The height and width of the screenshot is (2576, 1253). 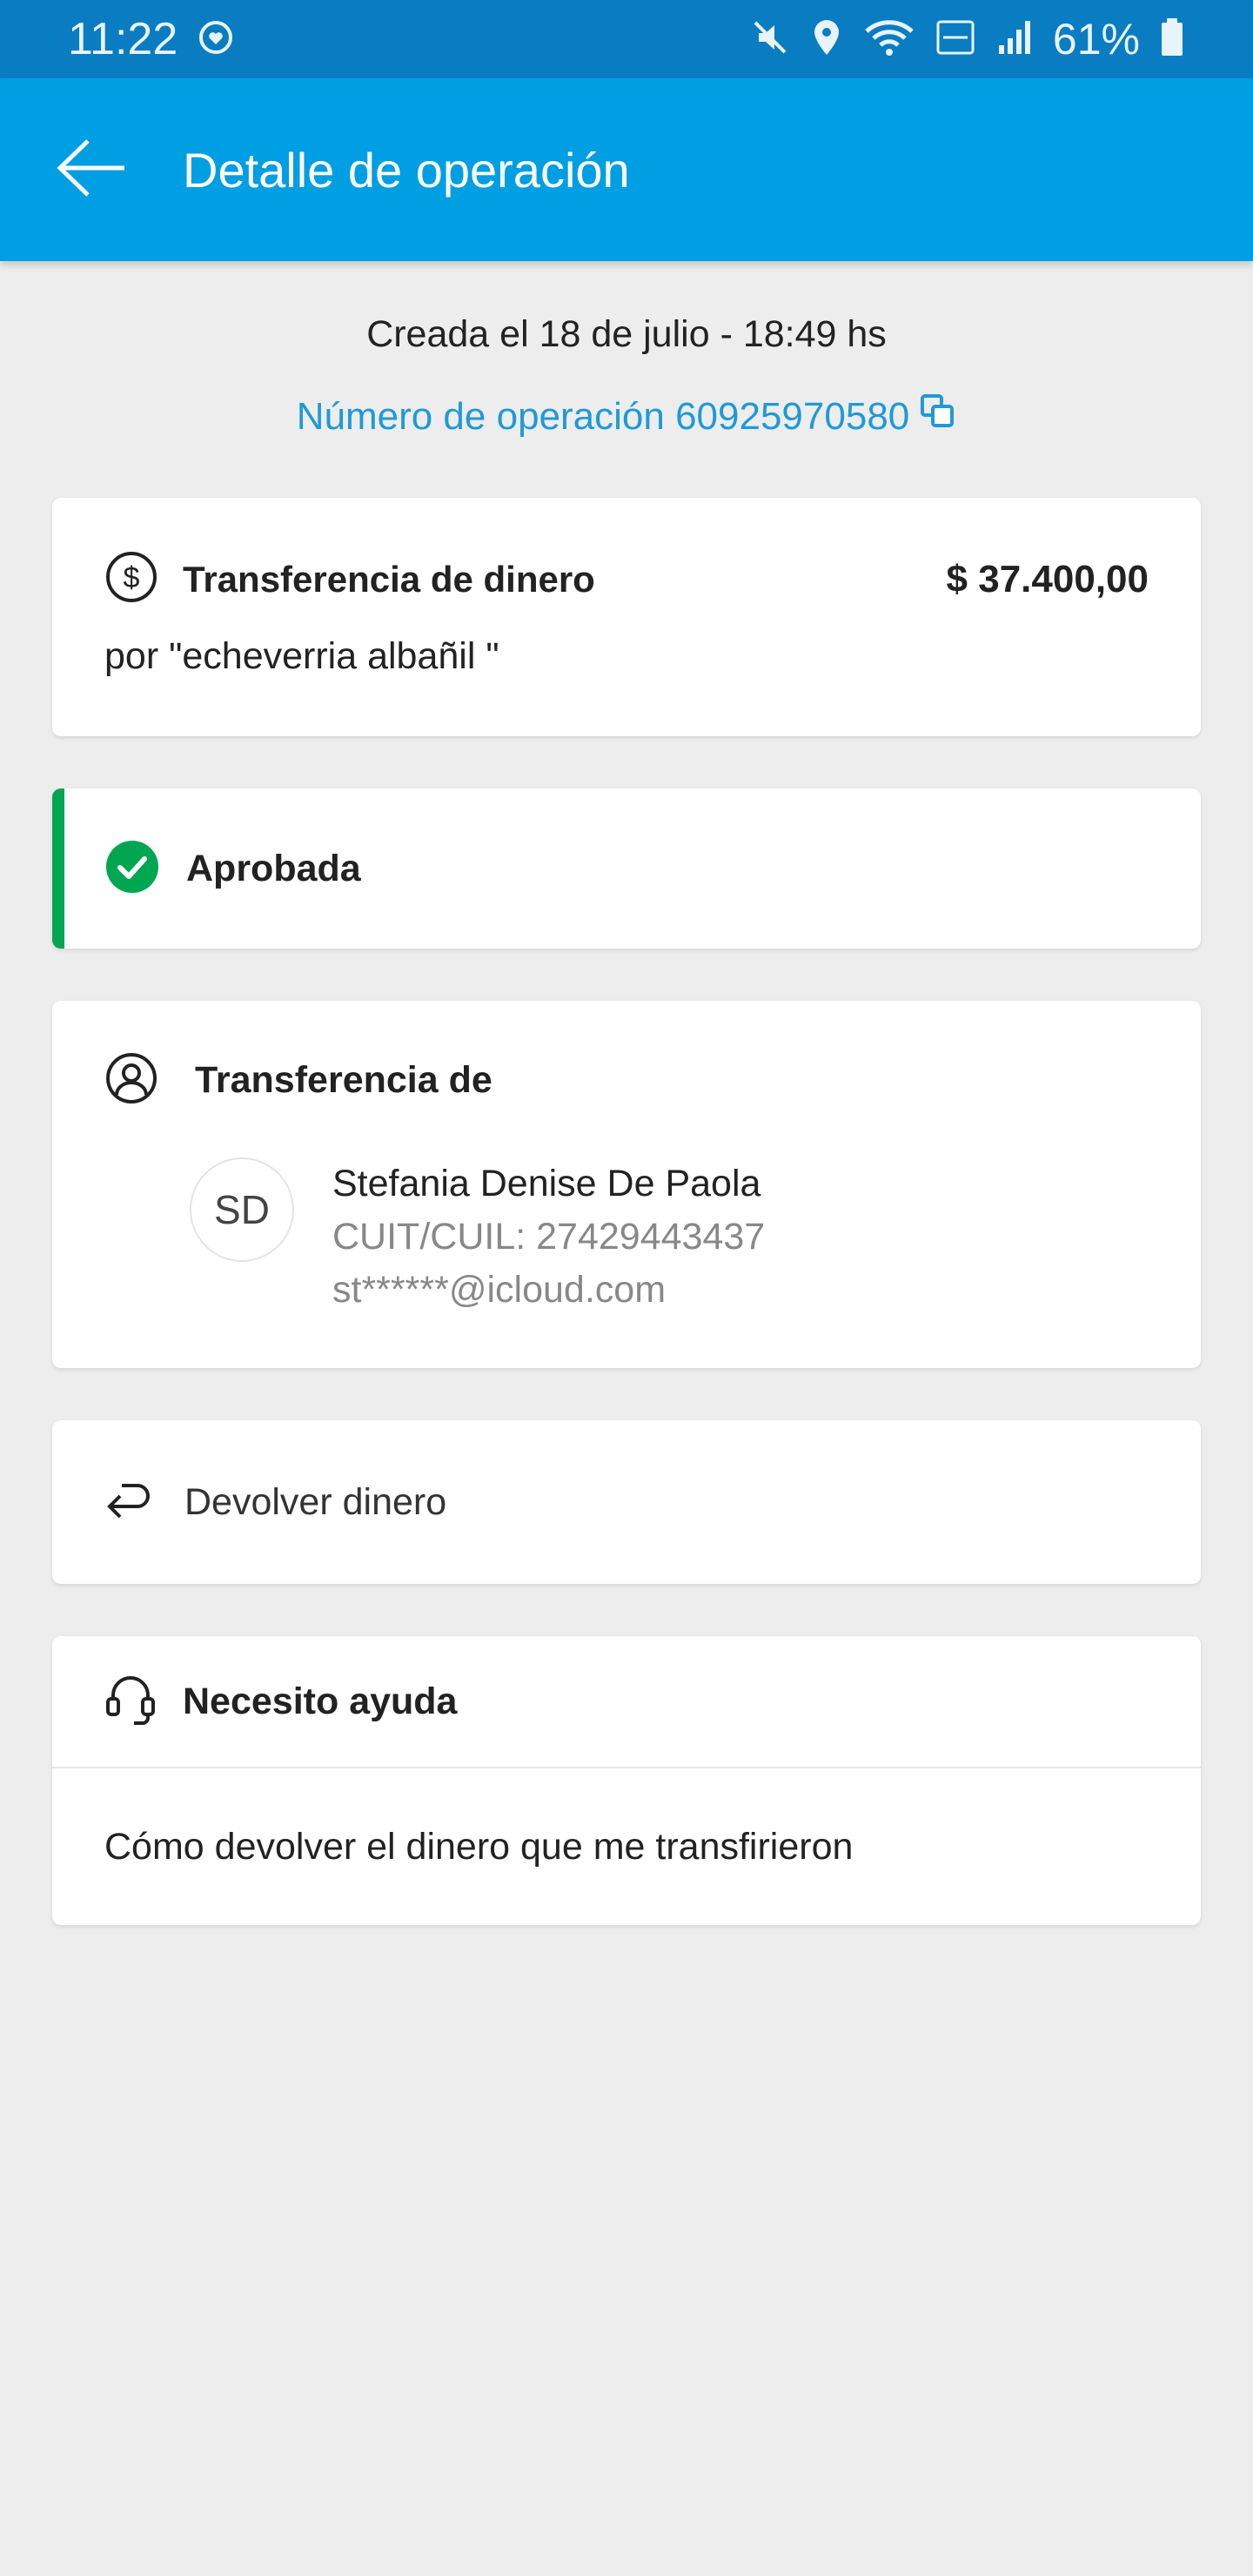 What do you see at coordinates (242, 1209) in the screenshot?
I see `avatar: SD` at bounding box center [242, 1209].